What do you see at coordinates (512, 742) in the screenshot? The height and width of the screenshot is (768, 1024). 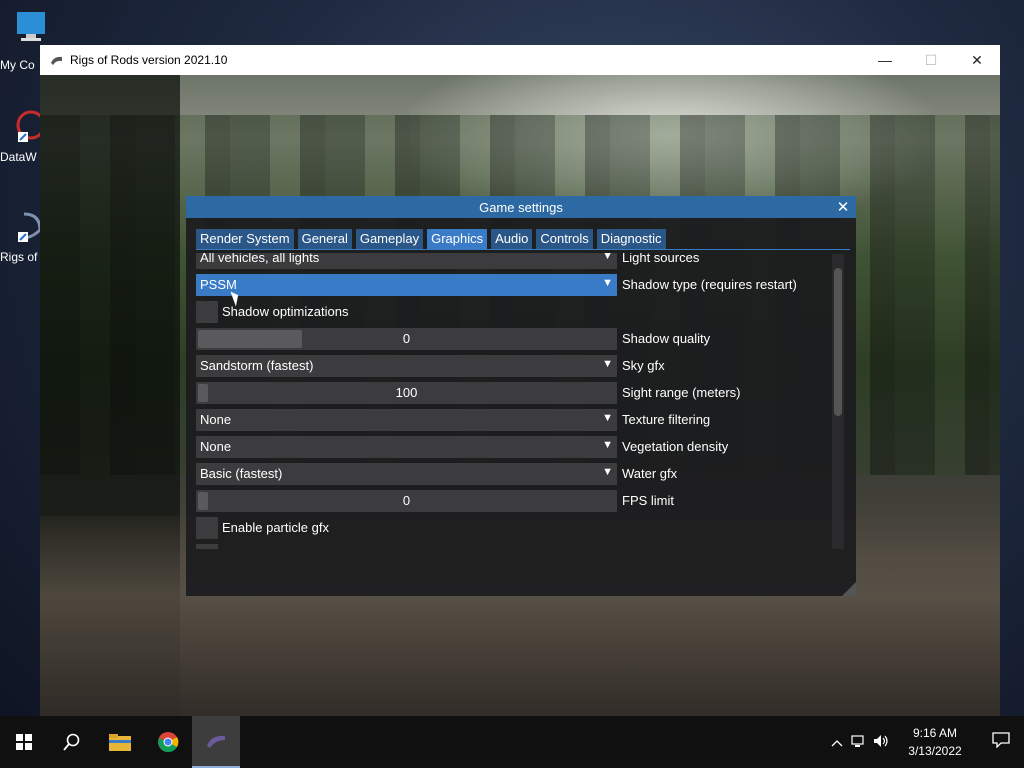 I see `taskbar: 9:16 AM 3/13/2022` at bounding box center [512, 742].